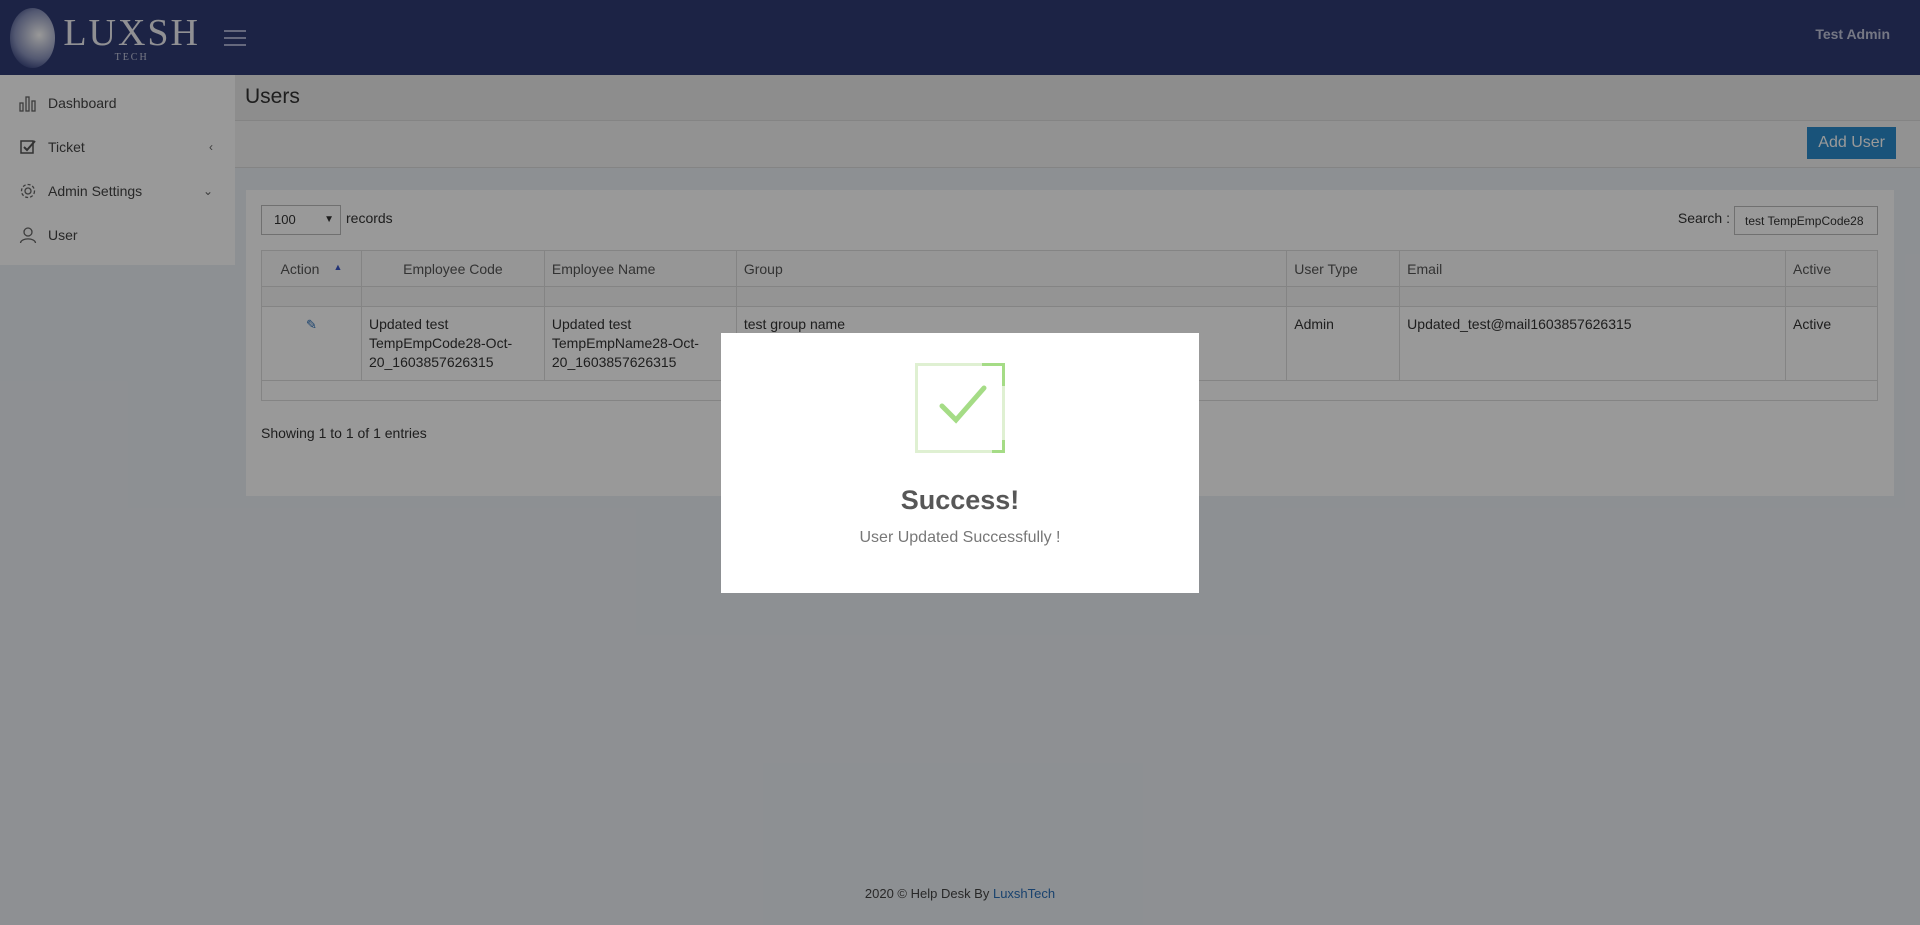  What do you see at coordinates (960, 500) in the screenshot?
I see `modal-title: Success!` at bounding box center [960, 500].